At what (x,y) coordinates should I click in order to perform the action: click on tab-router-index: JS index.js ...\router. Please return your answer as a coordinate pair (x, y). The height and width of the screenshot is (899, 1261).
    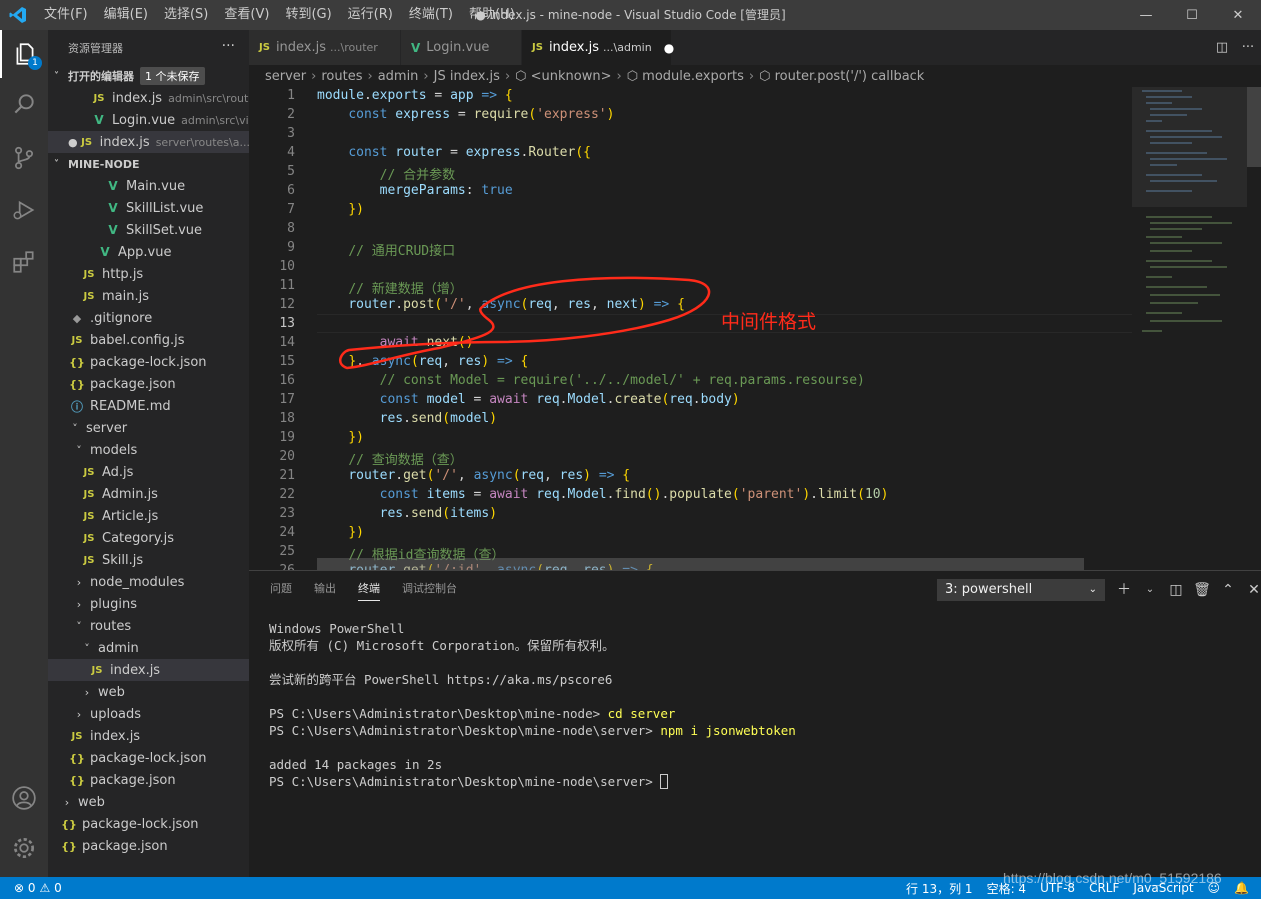
    Looking at the image, I should click on (325, 47).